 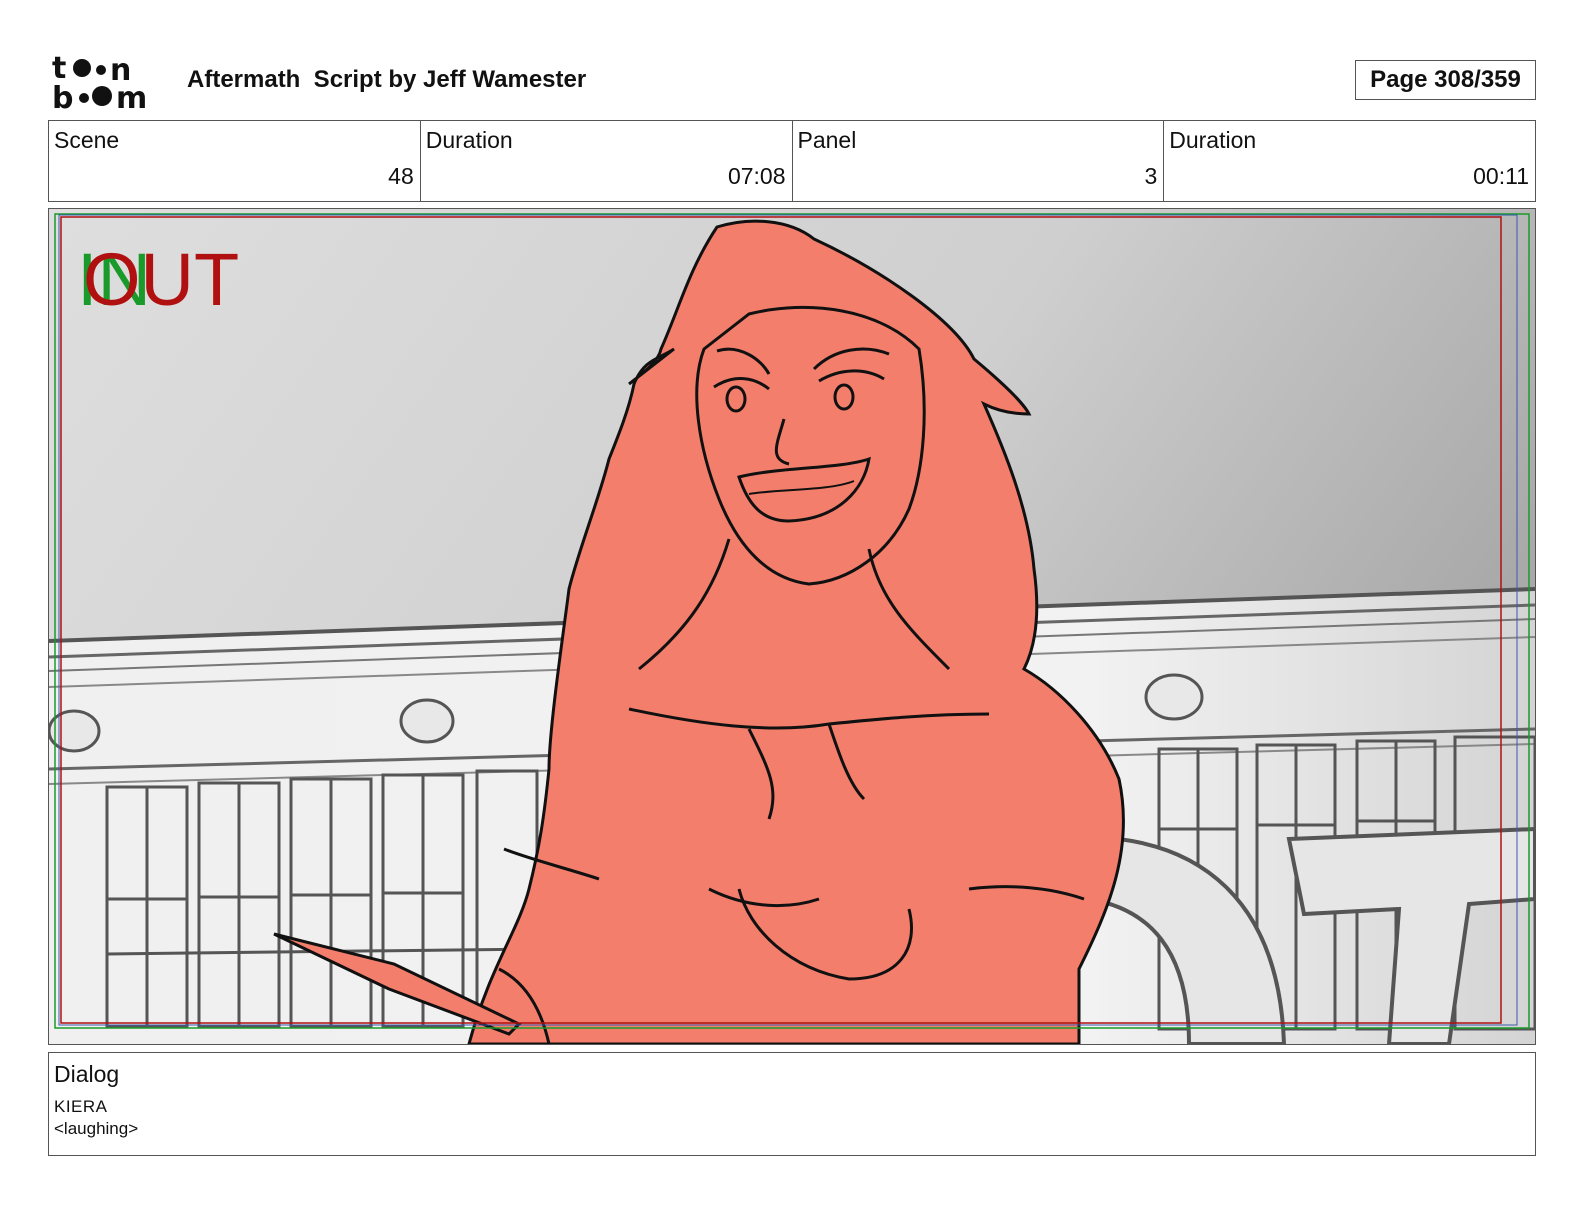 I want to click on panel-duration-value: 00:11, so click(x=1501, y=176).